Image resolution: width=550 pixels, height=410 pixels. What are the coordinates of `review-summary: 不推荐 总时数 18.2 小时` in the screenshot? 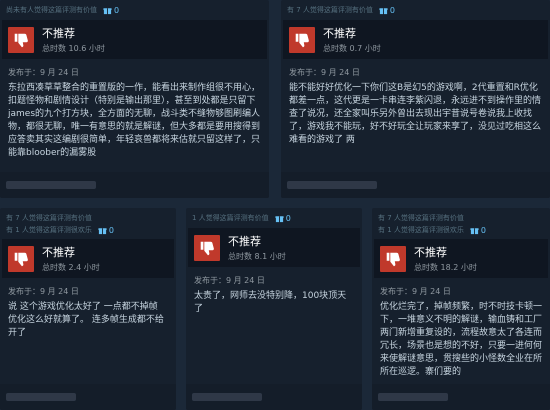 It's located at (461, 258).